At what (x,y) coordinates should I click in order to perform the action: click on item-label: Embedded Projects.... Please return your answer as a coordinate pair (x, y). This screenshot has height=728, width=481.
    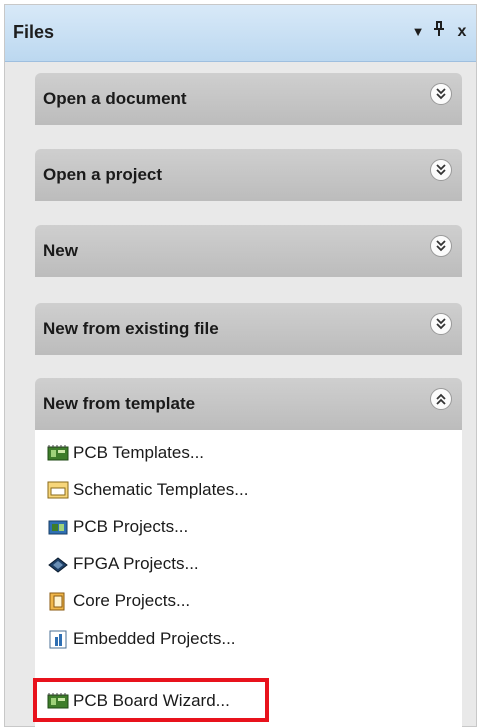
    Looking at the image, I should click on (154, 638).